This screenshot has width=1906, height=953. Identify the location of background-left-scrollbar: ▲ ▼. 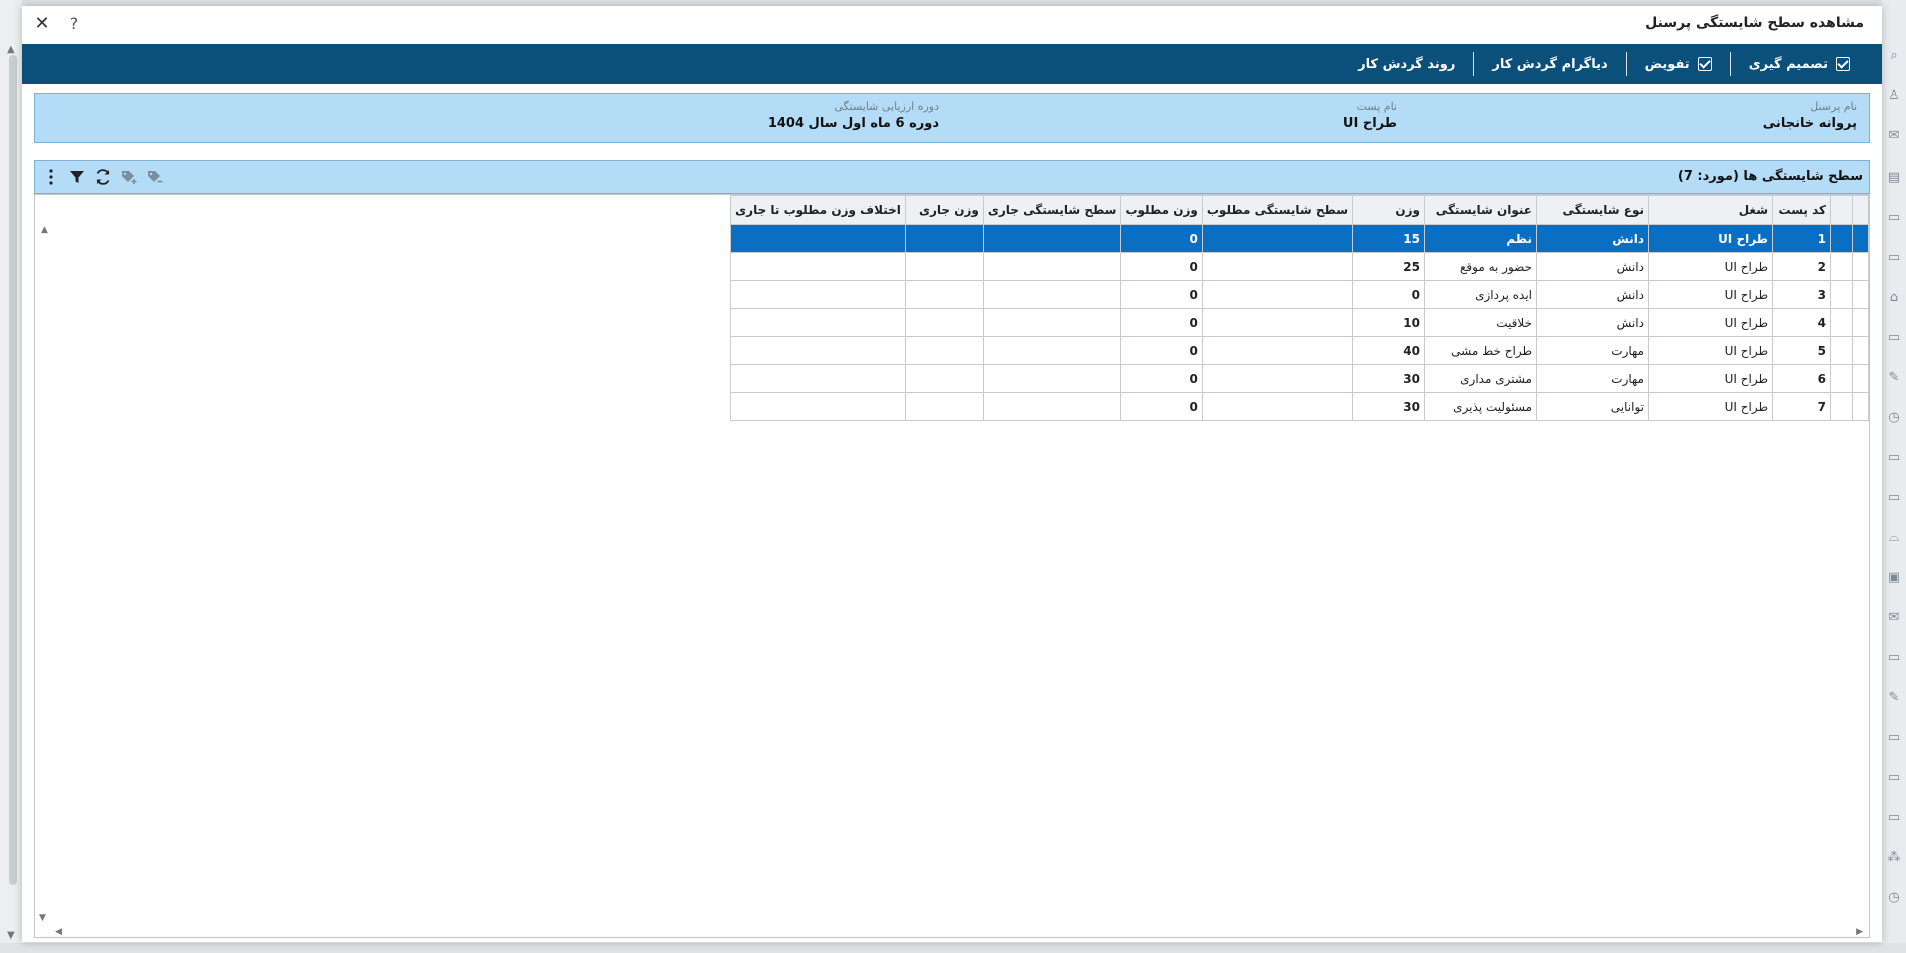
(11, 476).